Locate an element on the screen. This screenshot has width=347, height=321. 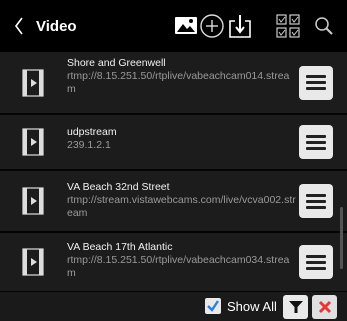
stream-name: VA Beach 32nd Street is located at coordinates (118, 187).